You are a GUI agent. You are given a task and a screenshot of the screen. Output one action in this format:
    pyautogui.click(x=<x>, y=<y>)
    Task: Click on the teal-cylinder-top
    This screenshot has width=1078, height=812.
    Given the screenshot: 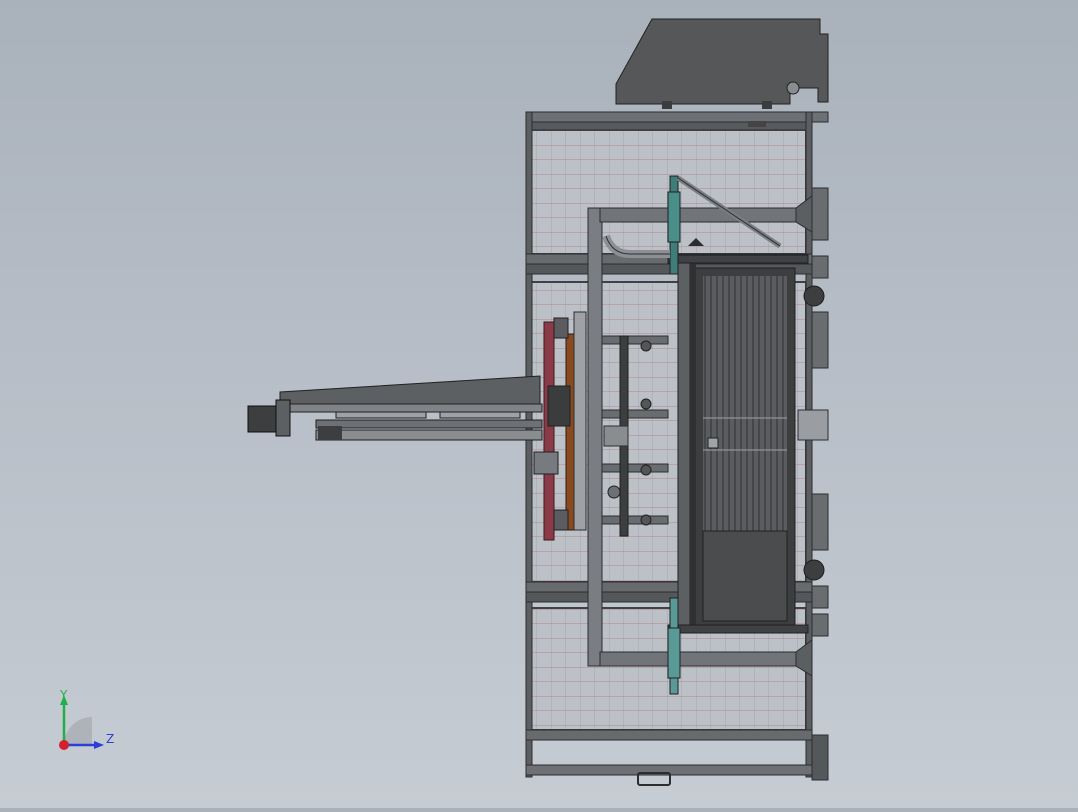 What is the action you would take?
    pyautogui.click(x=674, y=225)
    